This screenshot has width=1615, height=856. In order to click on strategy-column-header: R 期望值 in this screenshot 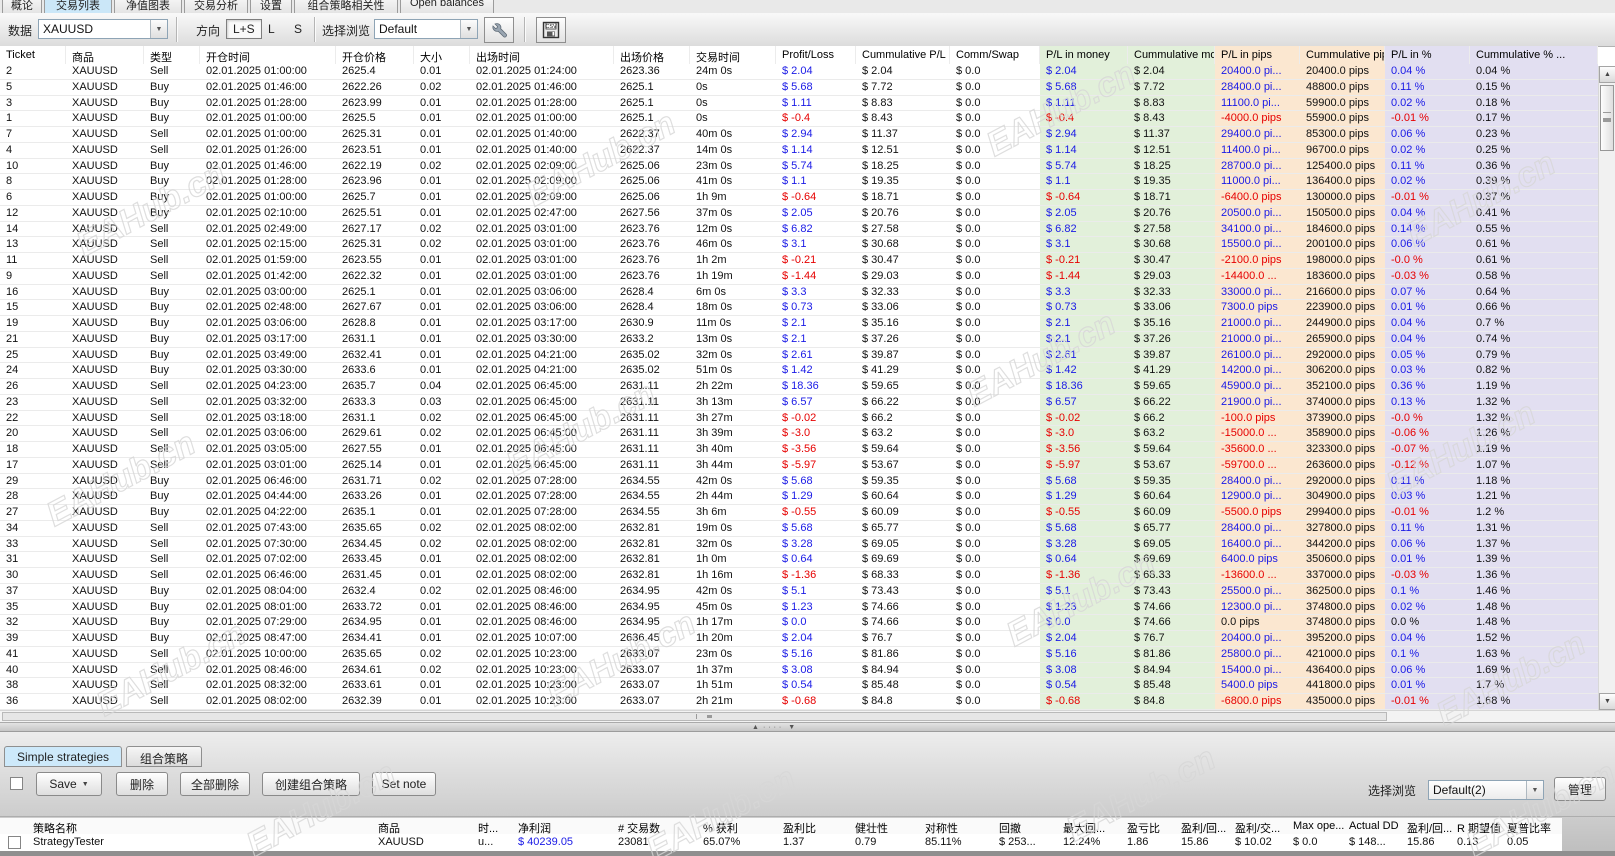, I will do `click(1477, 826)`.